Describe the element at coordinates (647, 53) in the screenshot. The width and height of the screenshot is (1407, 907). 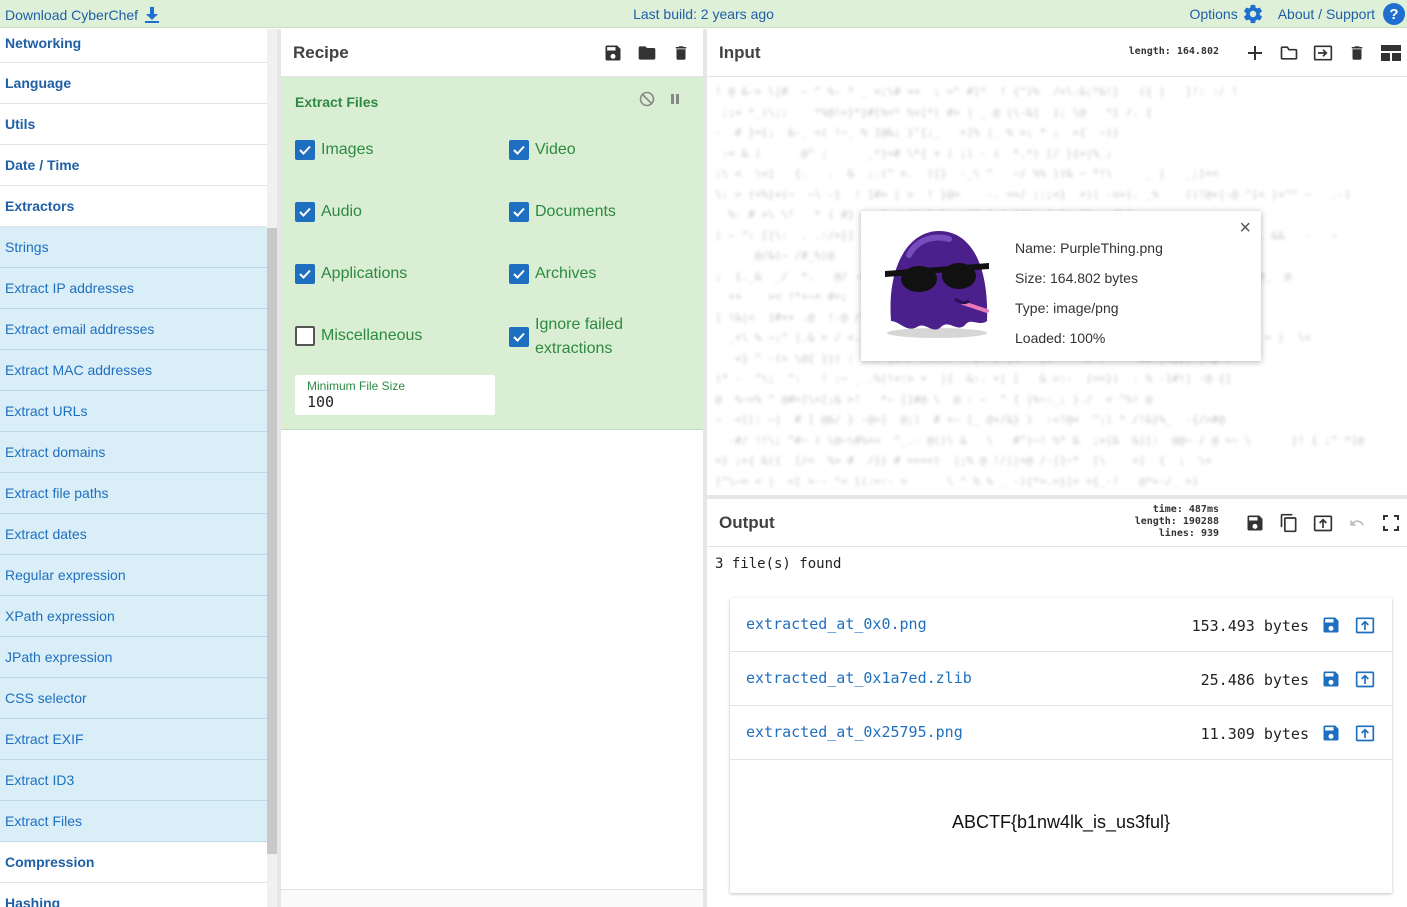
I see `folder-icon` at that location.